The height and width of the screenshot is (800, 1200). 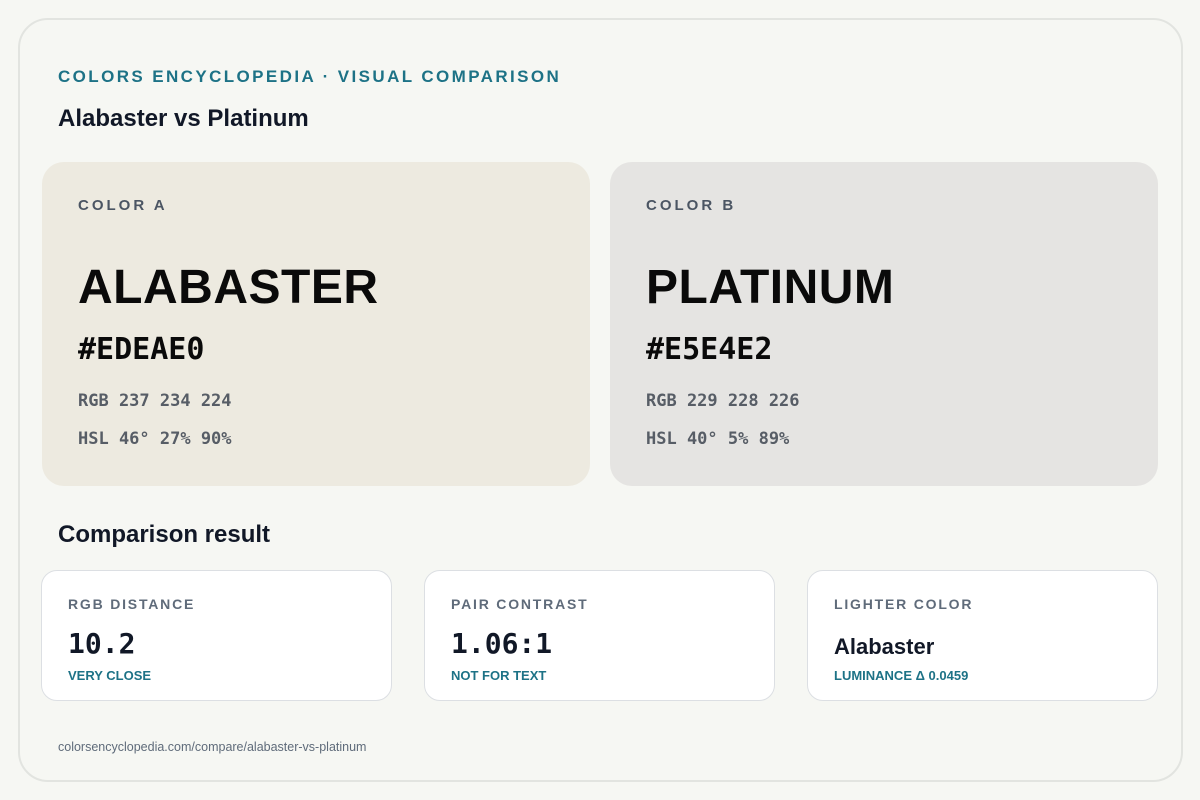 I want to click on color-a-hex: #EDEAE0, so click(x=141, y=349).